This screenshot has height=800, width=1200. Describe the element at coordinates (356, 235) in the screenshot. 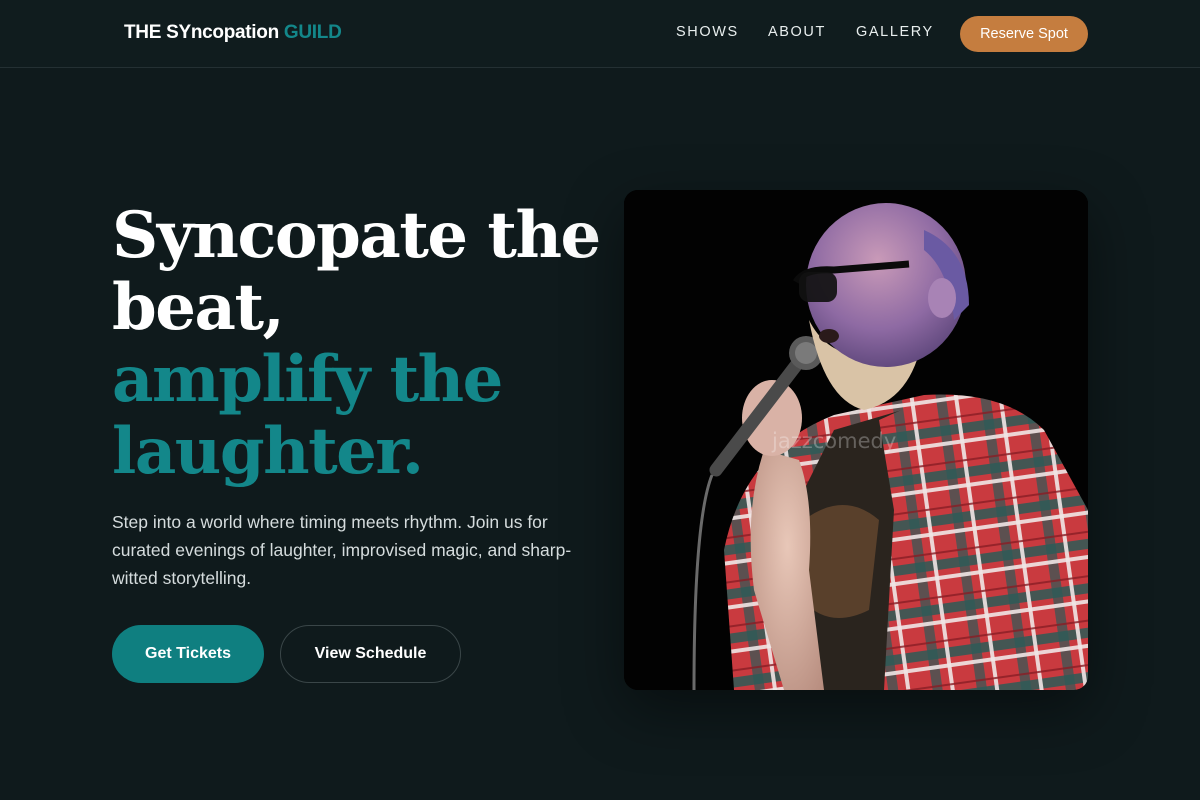

I see `headline-line: Syncopate the` at that location.